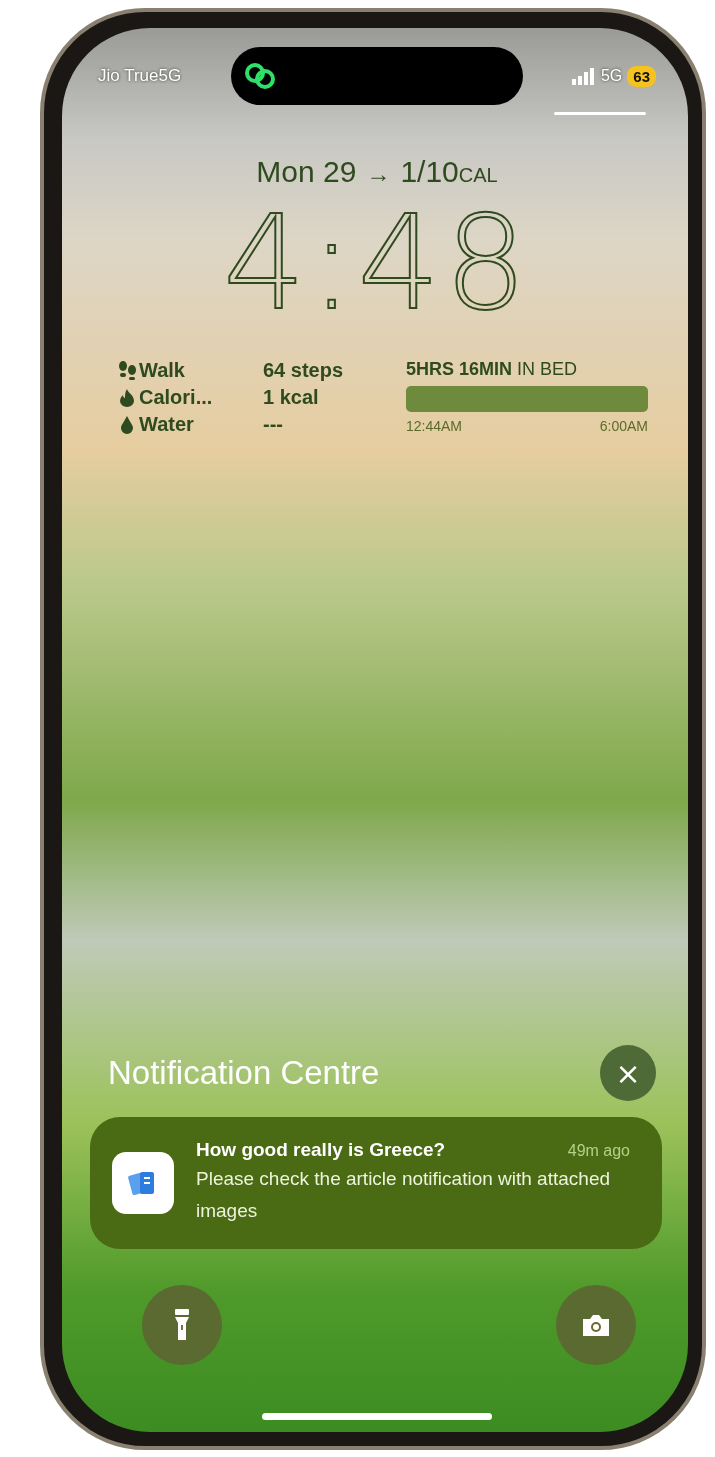 This screenshot has width=715, height=1457. Describe the element at coordinates (377, 263) in the screenshot. I see `clock-time: 4:48` at that location.